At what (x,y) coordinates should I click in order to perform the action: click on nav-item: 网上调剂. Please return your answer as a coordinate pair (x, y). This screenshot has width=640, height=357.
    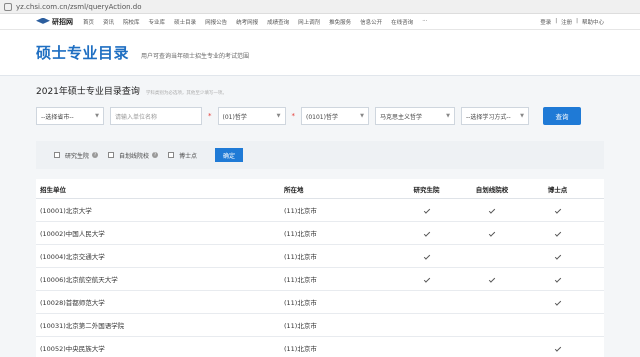
    Looking at the image, I should click on (309, 22).